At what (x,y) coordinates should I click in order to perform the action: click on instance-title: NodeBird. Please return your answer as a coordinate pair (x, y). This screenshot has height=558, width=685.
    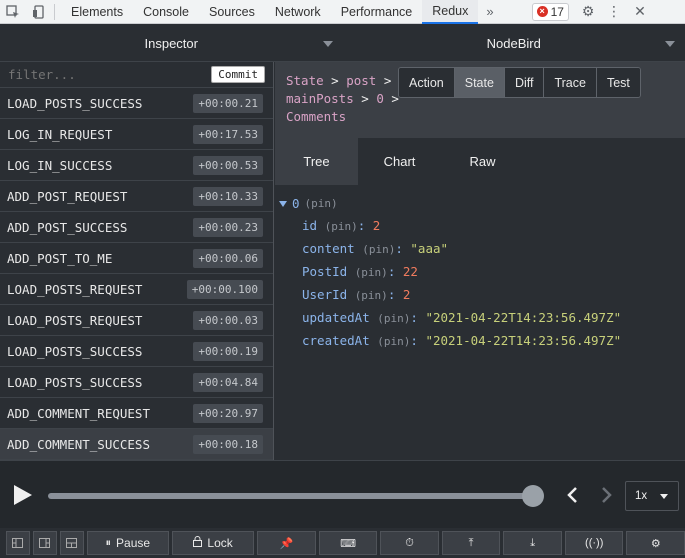
    Looking at the image, I should click on (513, 43).